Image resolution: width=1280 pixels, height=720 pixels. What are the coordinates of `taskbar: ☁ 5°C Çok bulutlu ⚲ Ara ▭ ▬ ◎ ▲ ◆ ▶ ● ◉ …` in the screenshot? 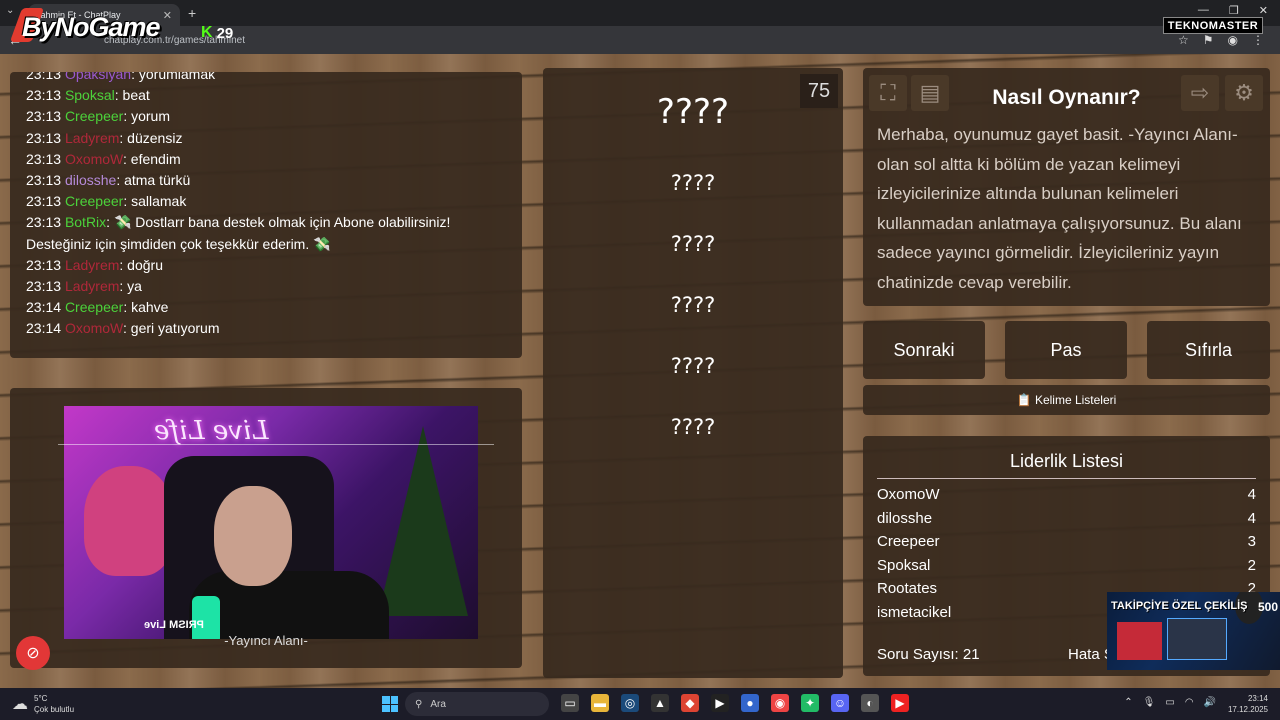 It's located at (640, 704).